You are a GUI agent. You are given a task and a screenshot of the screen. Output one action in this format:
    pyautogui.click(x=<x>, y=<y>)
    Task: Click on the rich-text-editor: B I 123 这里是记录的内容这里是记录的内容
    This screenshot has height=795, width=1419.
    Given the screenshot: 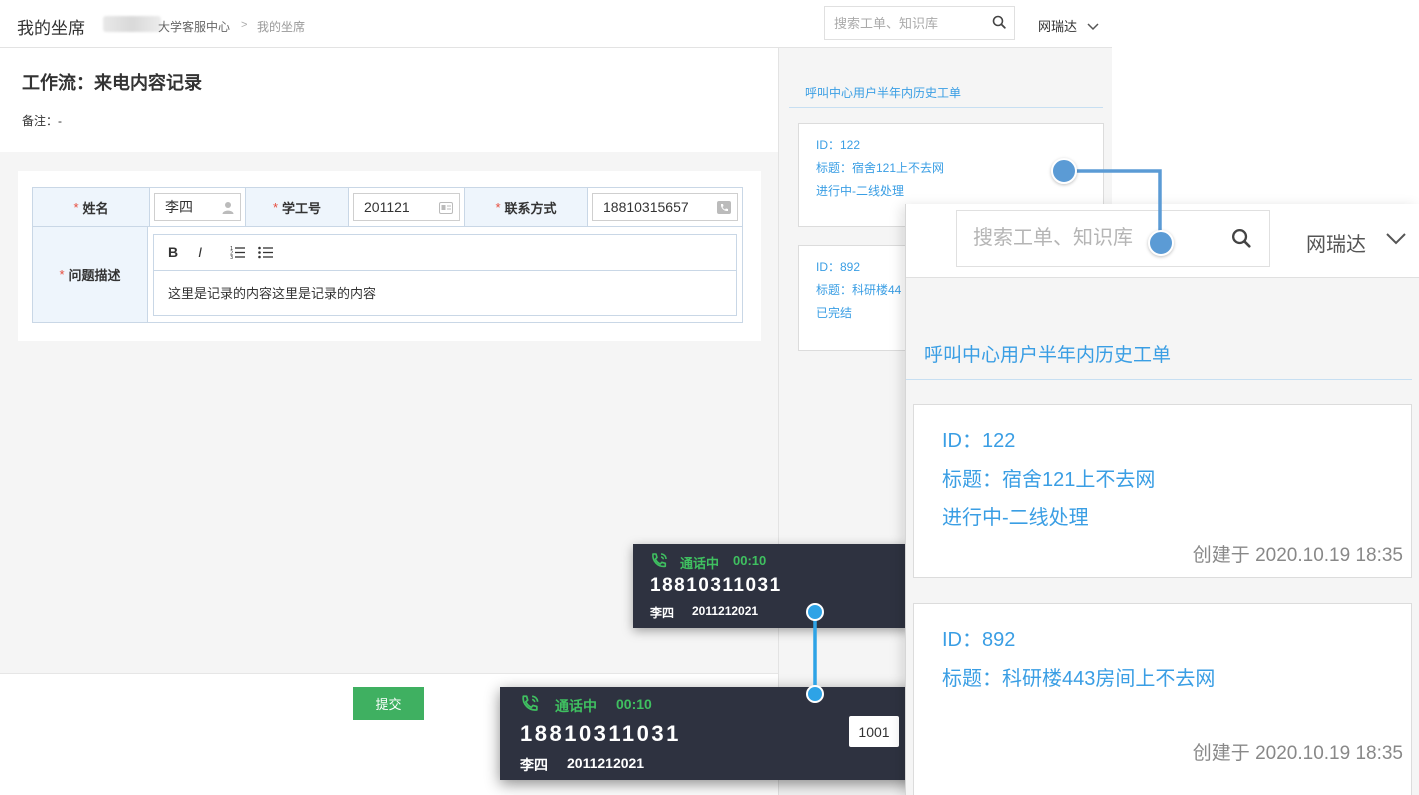 What is the action you would take?
    pyautogui.click(x=445, y=274)
    